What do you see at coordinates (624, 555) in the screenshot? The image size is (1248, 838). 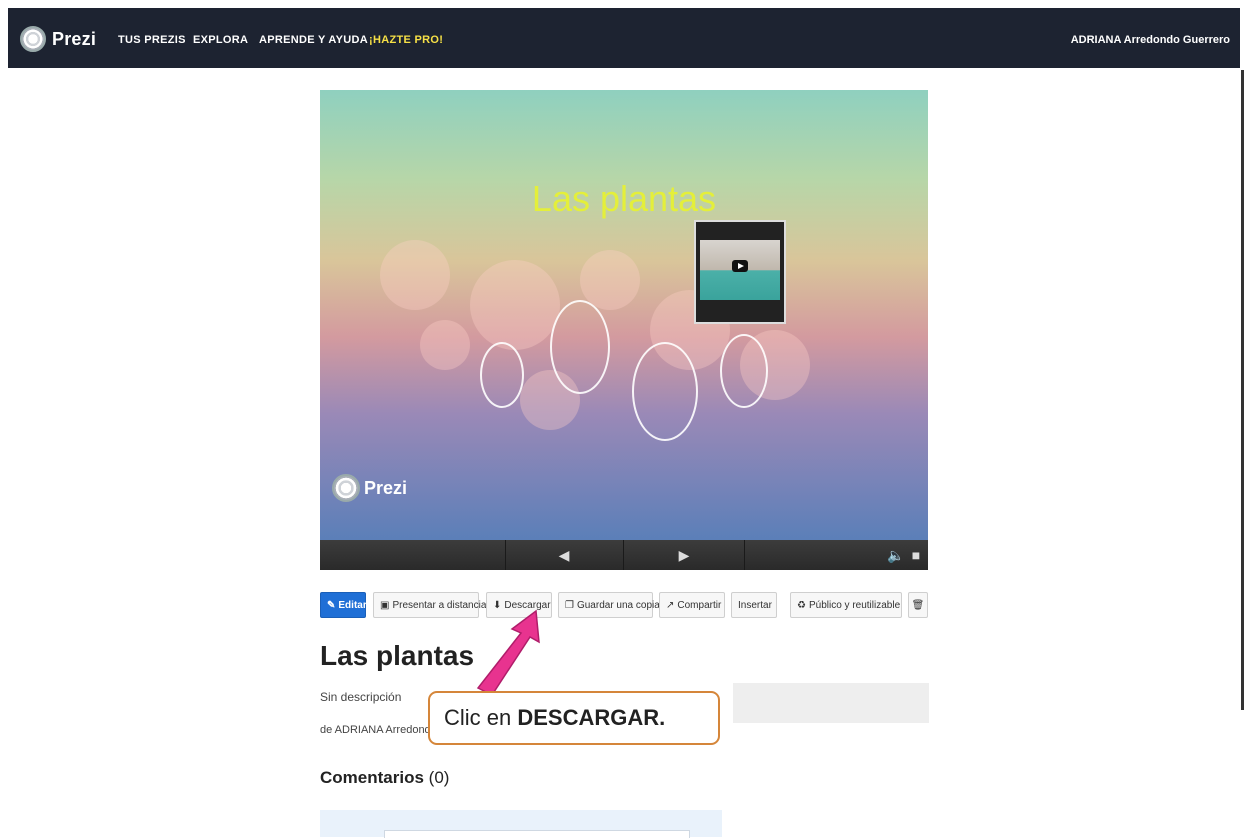 I see `viewer-controls: ◀ ▶ 🔈 ■` at bounding box center [624, 555].